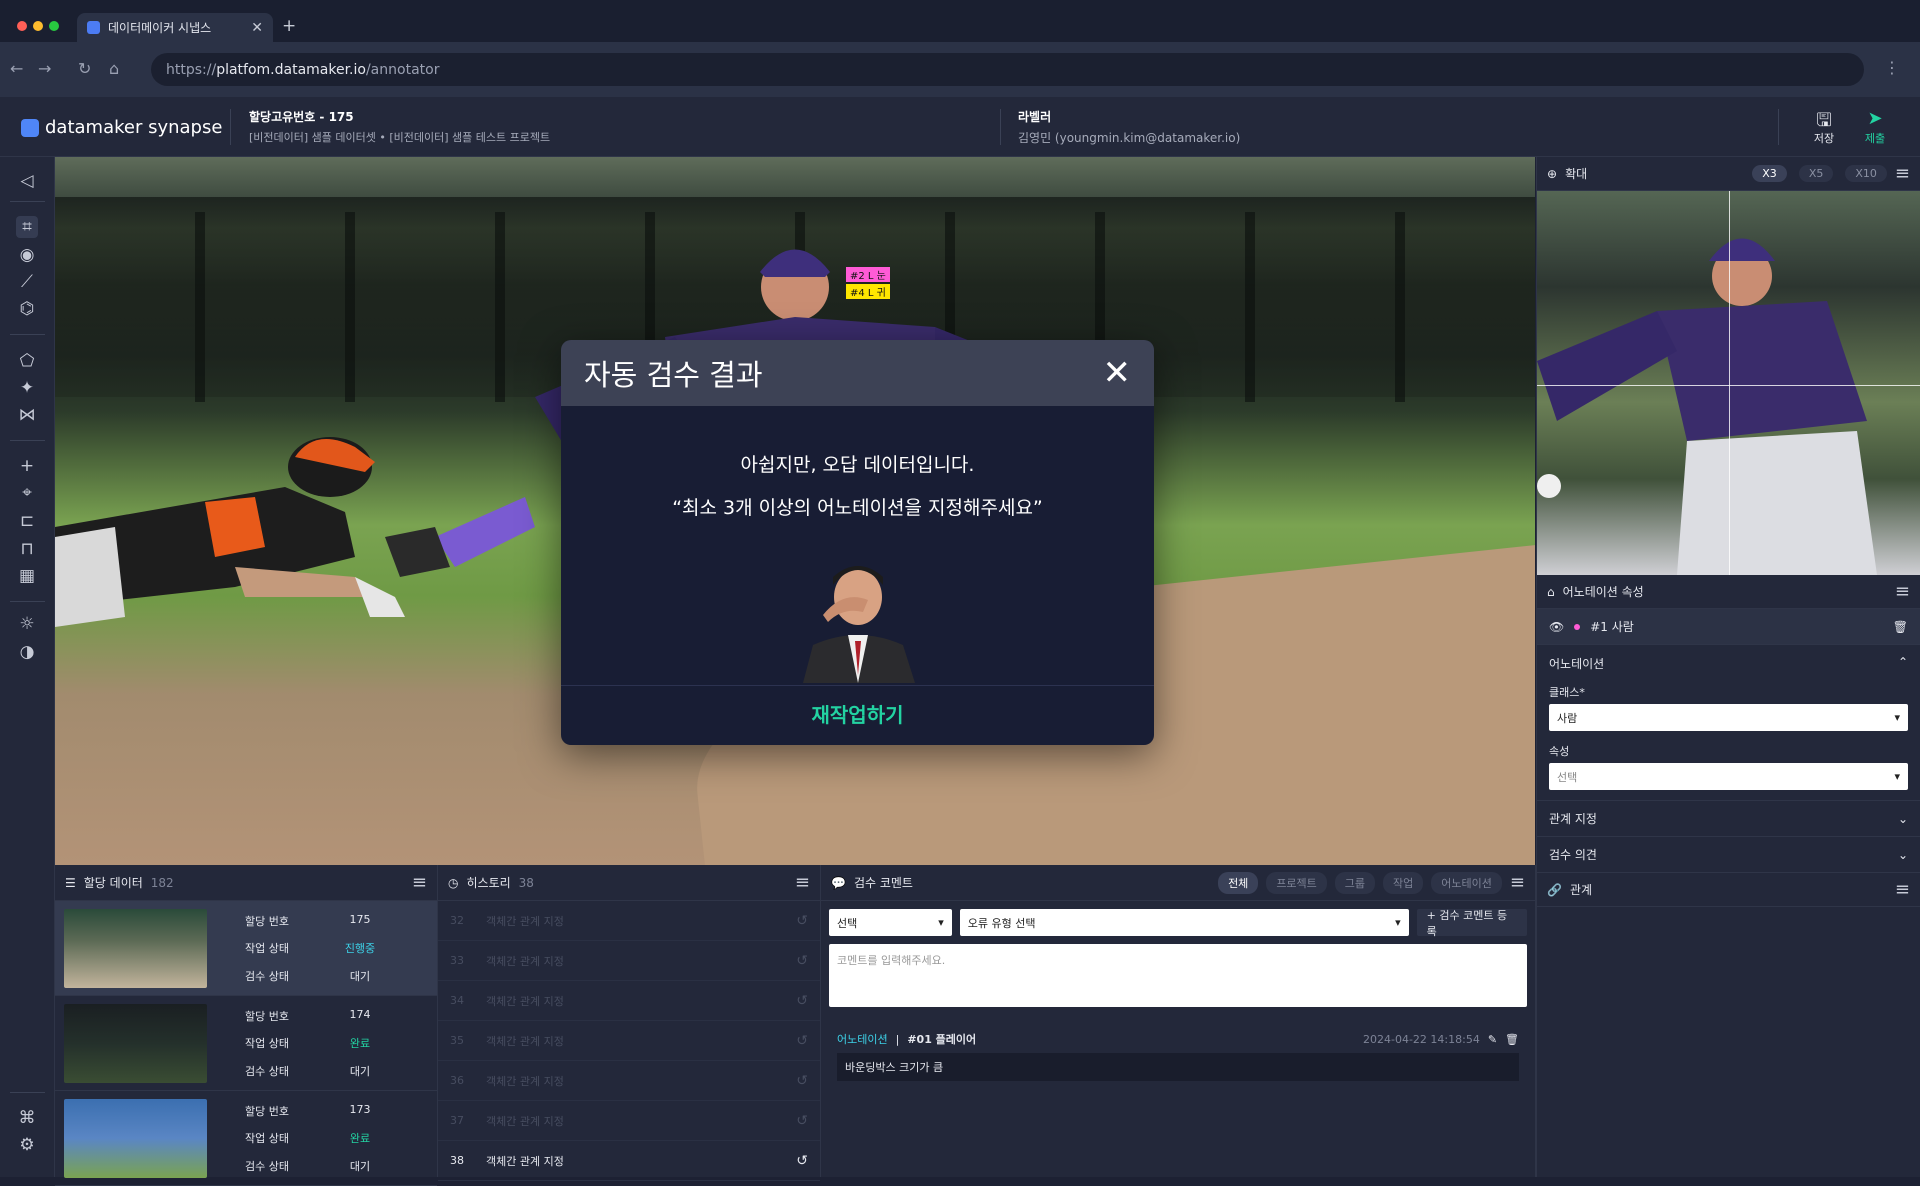 The image size is (1920, 1186). I want to click on tab-group: 그룹, so click(1355, 882).